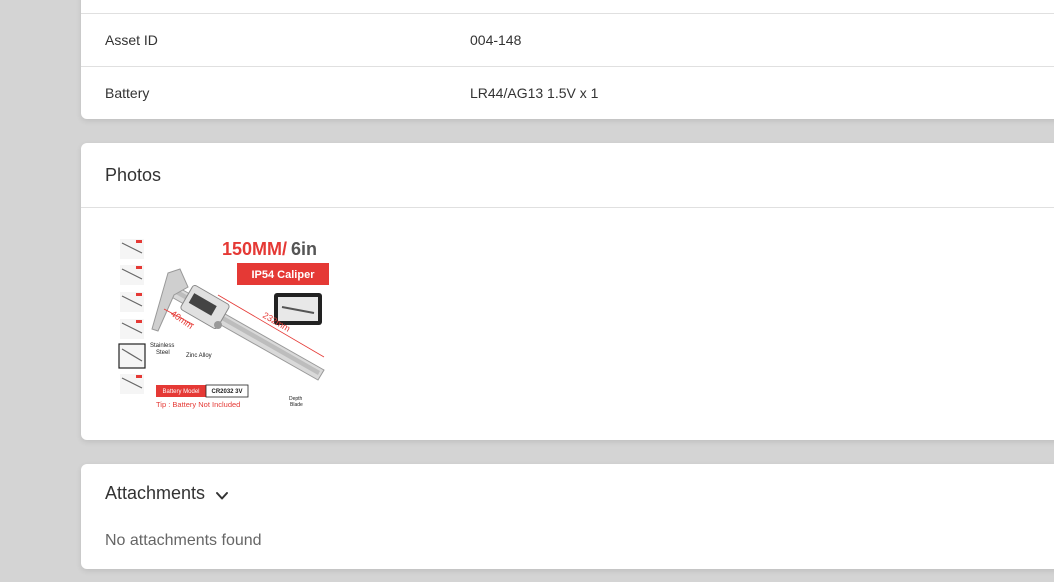 The height and width of the screenshot is (582, 1054). I want to click on label-zinc: Zinc Alloy, so click(199, 356).